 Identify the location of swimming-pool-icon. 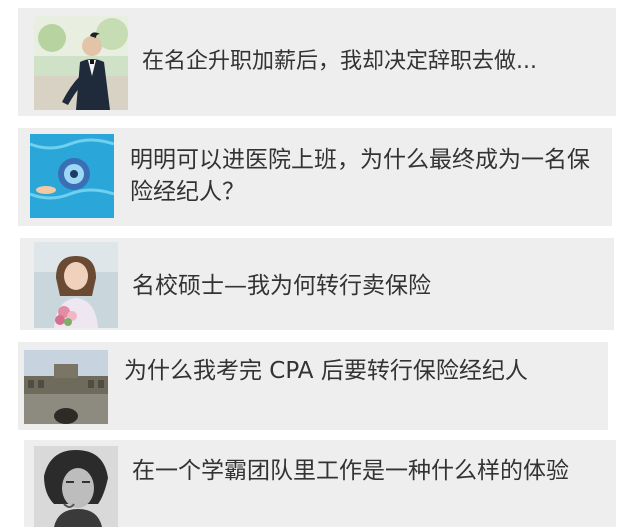
(72, 176).